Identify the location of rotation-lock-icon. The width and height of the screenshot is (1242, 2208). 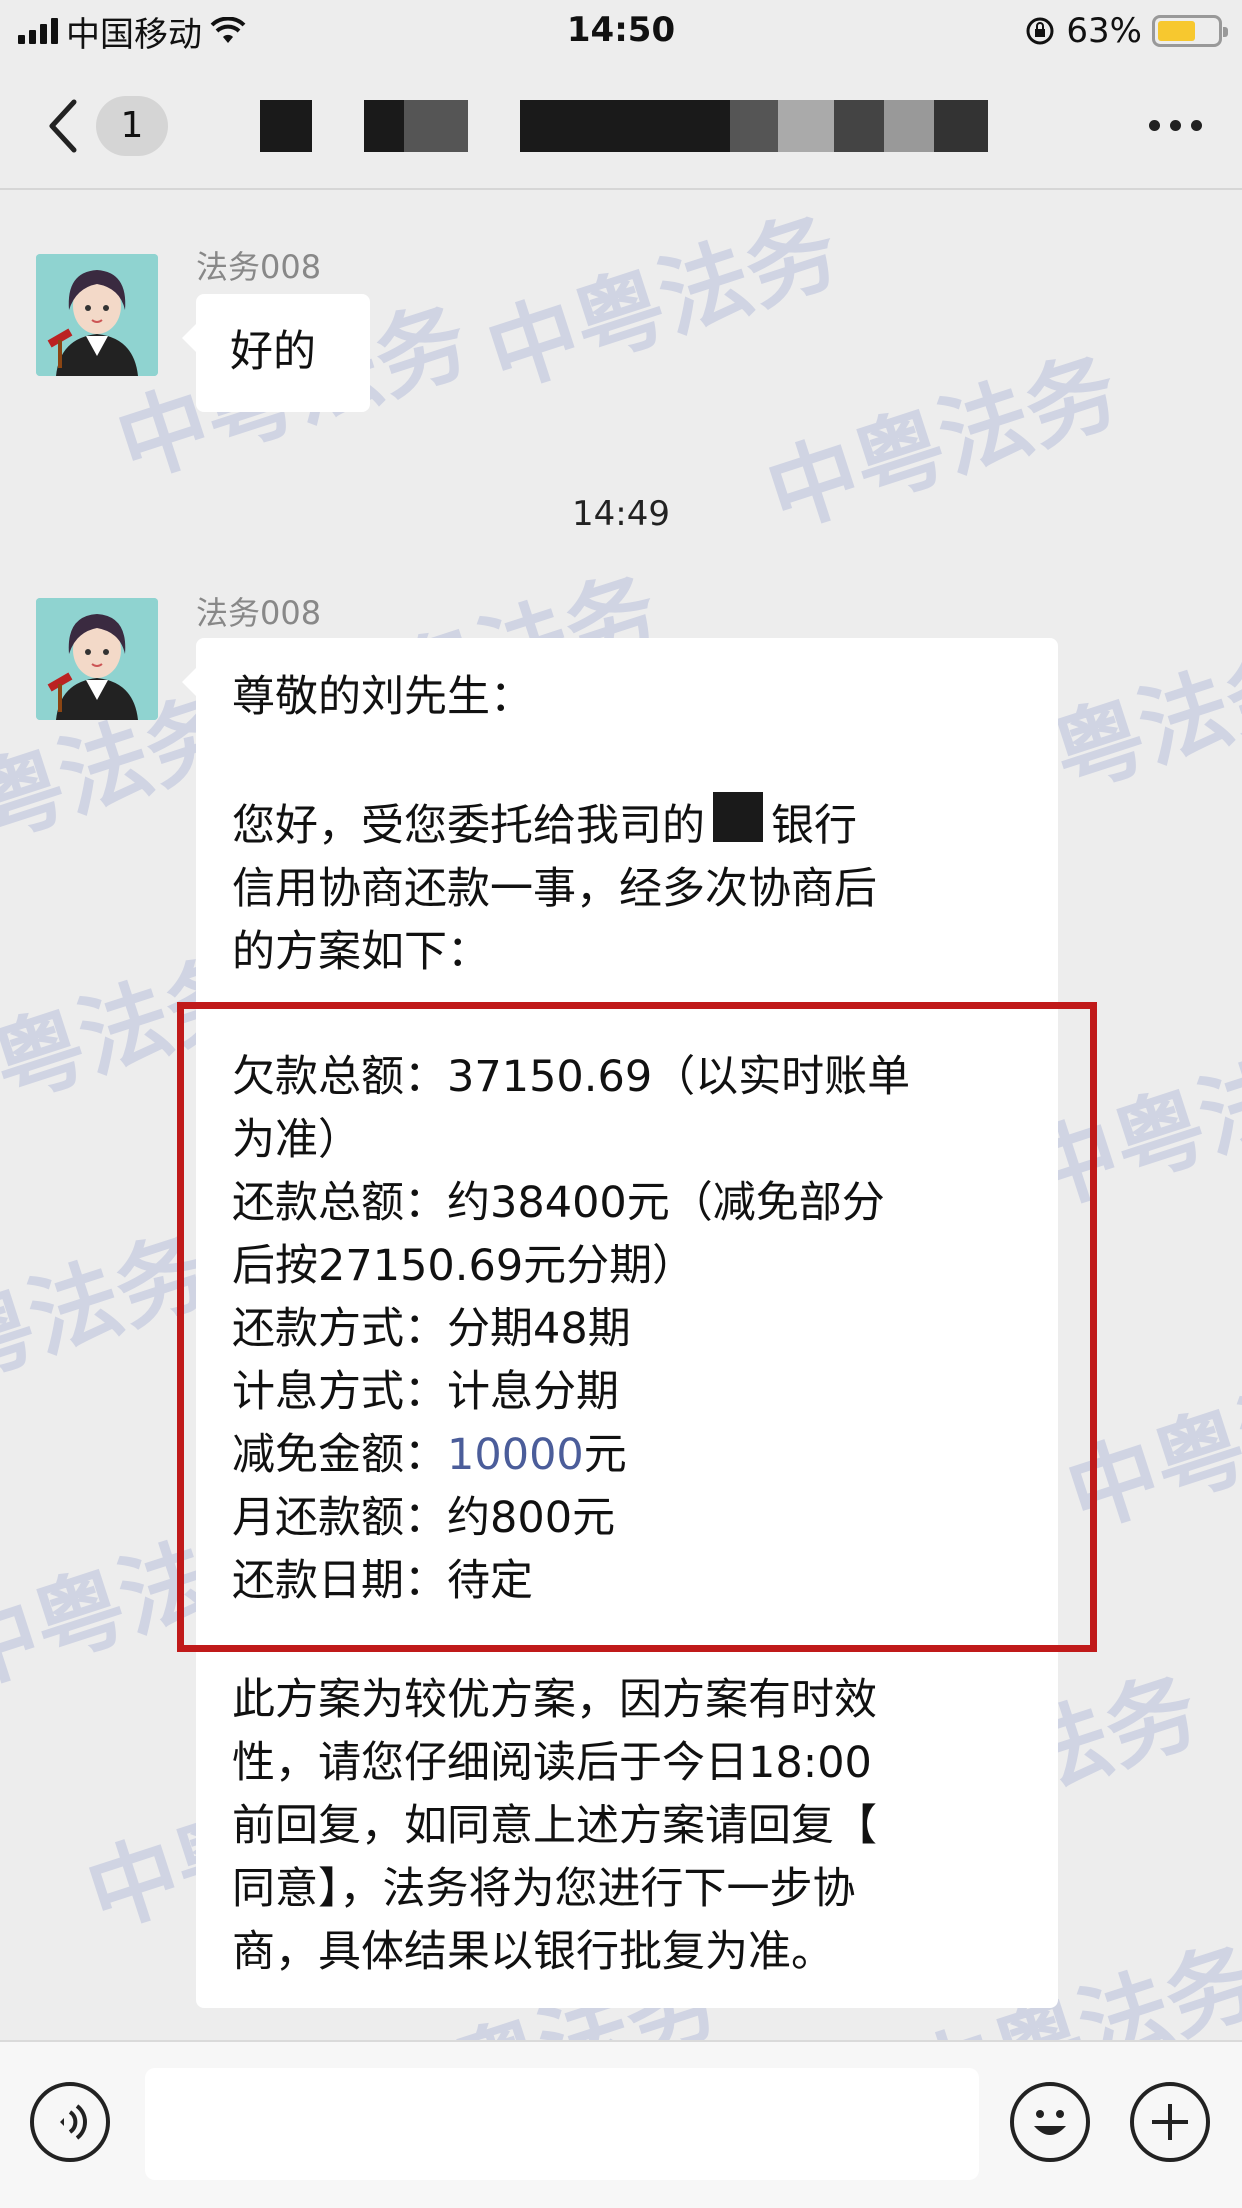
(1040, 31).